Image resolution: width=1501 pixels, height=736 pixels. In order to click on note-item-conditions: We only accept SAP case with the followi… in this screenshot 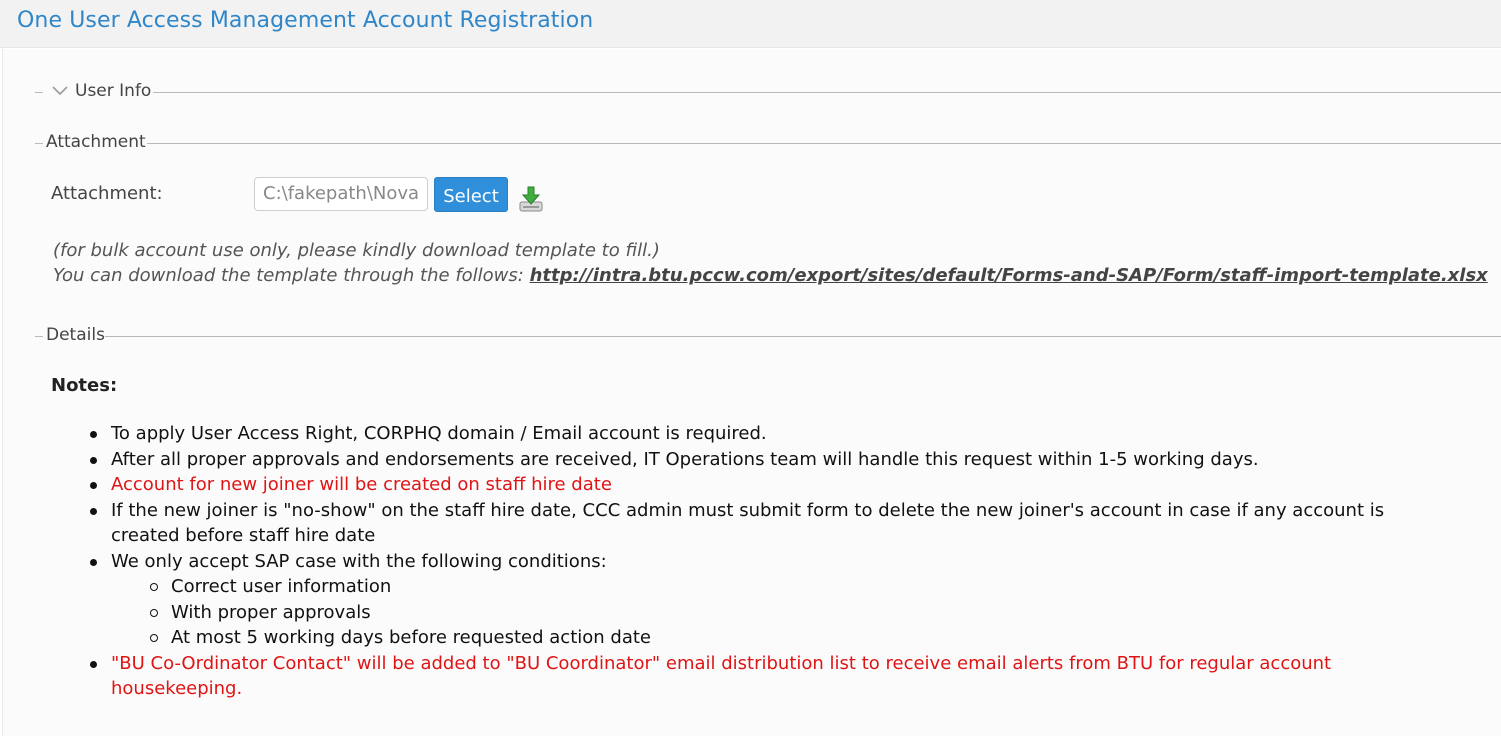, I will do `click(770, 600)`.